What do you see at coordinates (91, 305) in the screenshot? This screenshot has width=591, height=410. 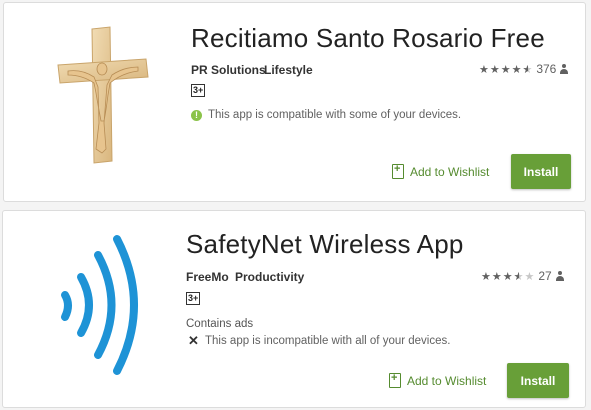 I see `wireless-signal-icon` at bounding box center [91, 305].